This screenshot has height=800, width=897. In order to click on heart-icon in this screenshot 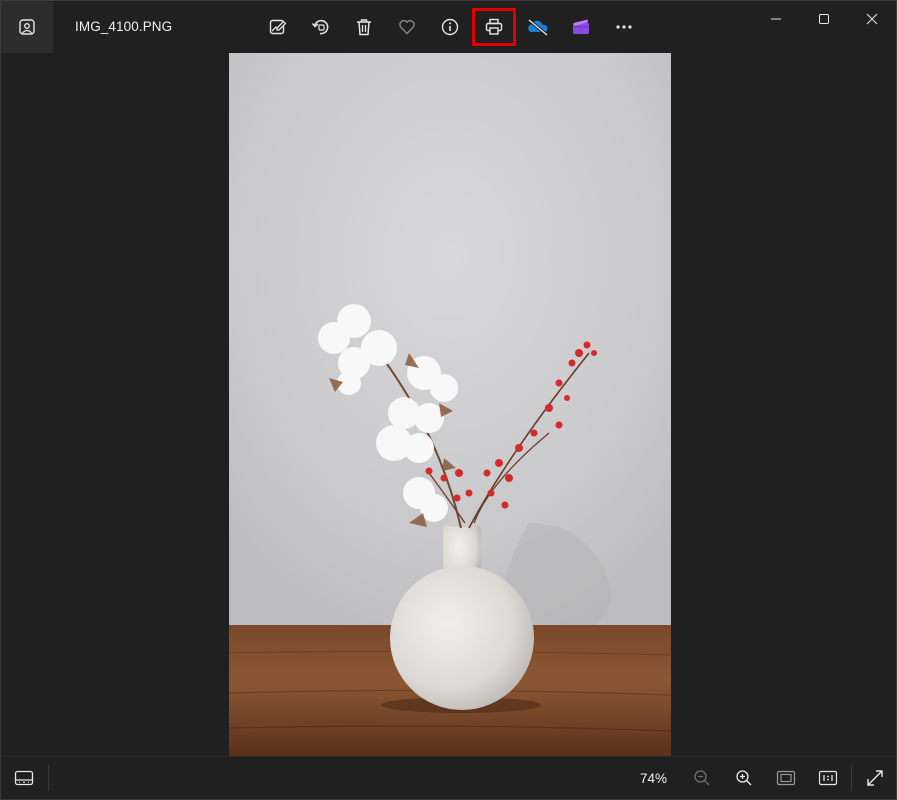, I will do `click(407, 27)`.